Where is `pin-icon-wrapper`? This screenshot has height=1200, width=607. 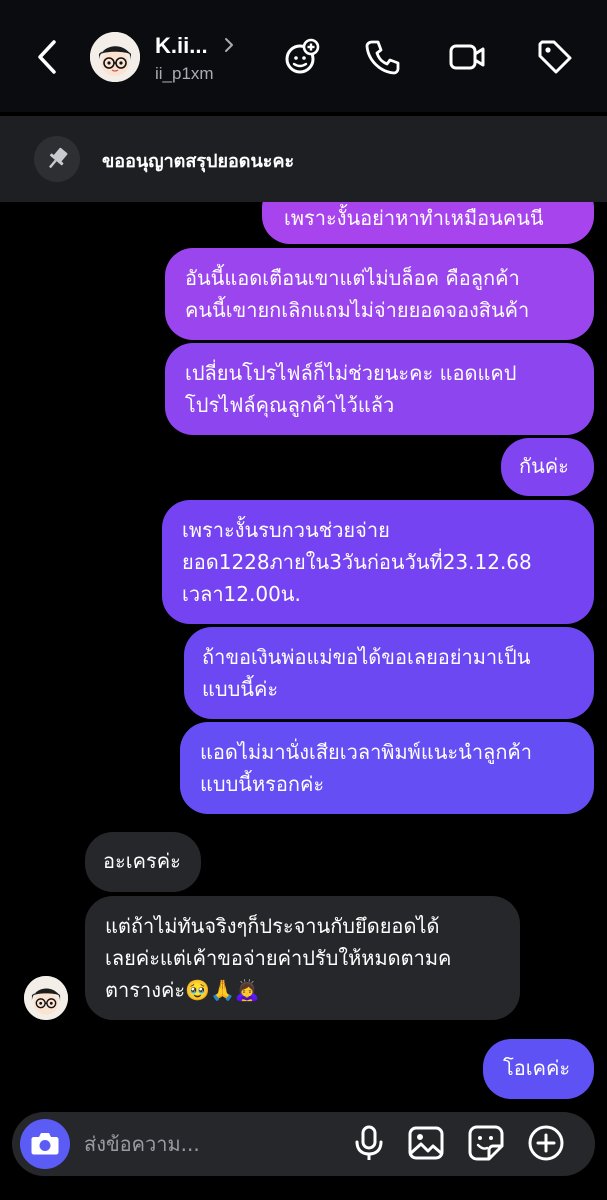
pin-icon-wrapper is located at coordinates (57, 159).